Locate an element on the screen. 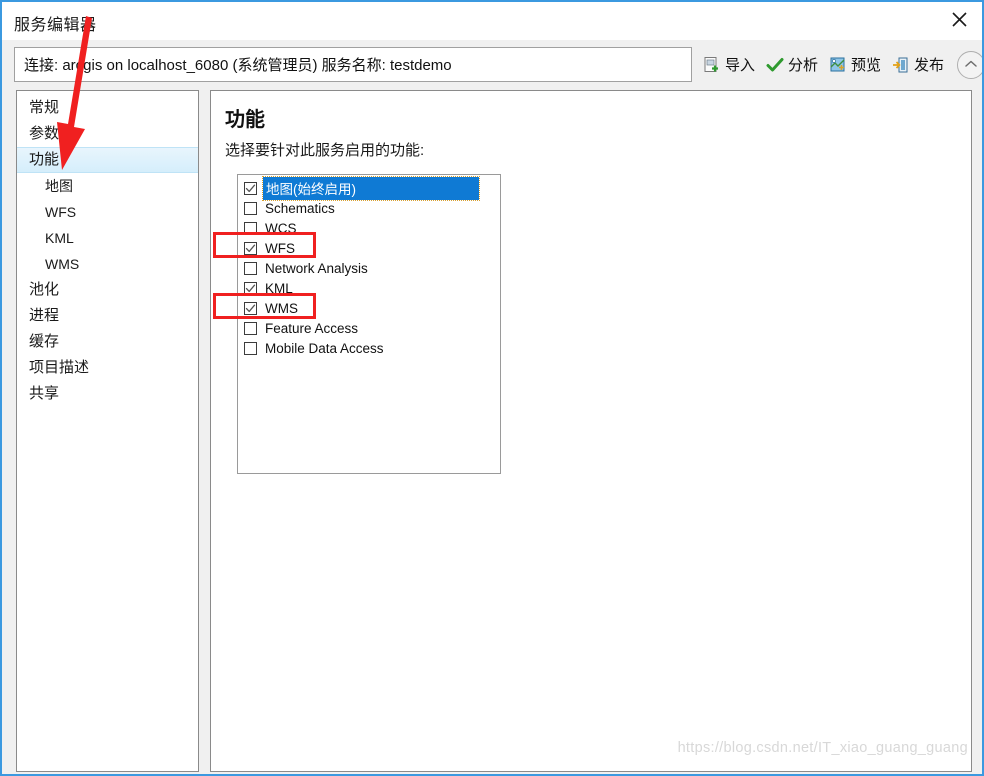 The height and width of the screenshot is (776, 984). sidebar-item-label: WFS is located at coordinates (61, 212).